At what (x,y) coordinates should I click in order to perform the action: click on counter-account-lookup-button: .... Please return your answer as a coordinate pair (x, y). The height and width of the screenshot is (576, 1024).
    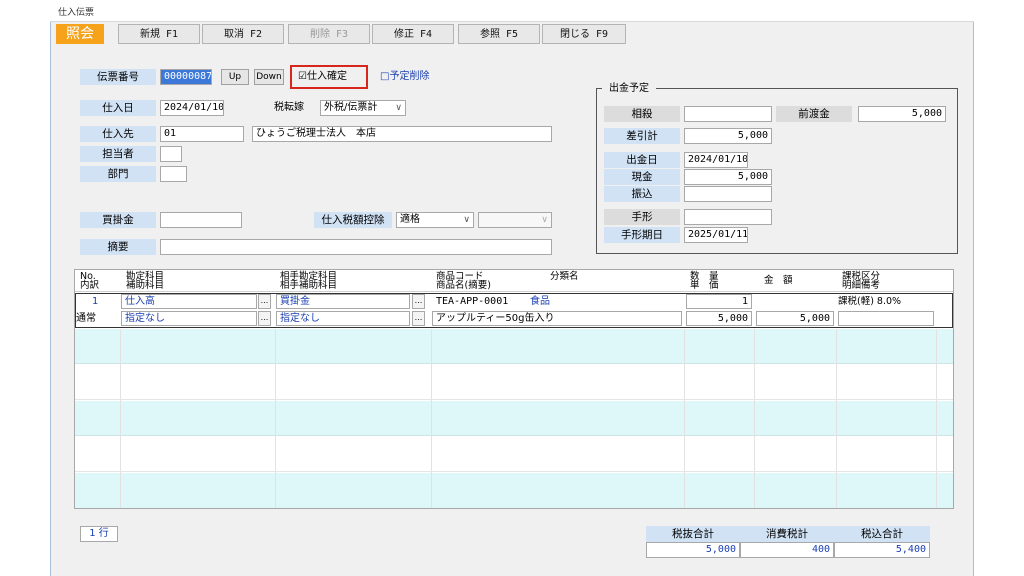
    Looking at the image, I should click on (418, 301).